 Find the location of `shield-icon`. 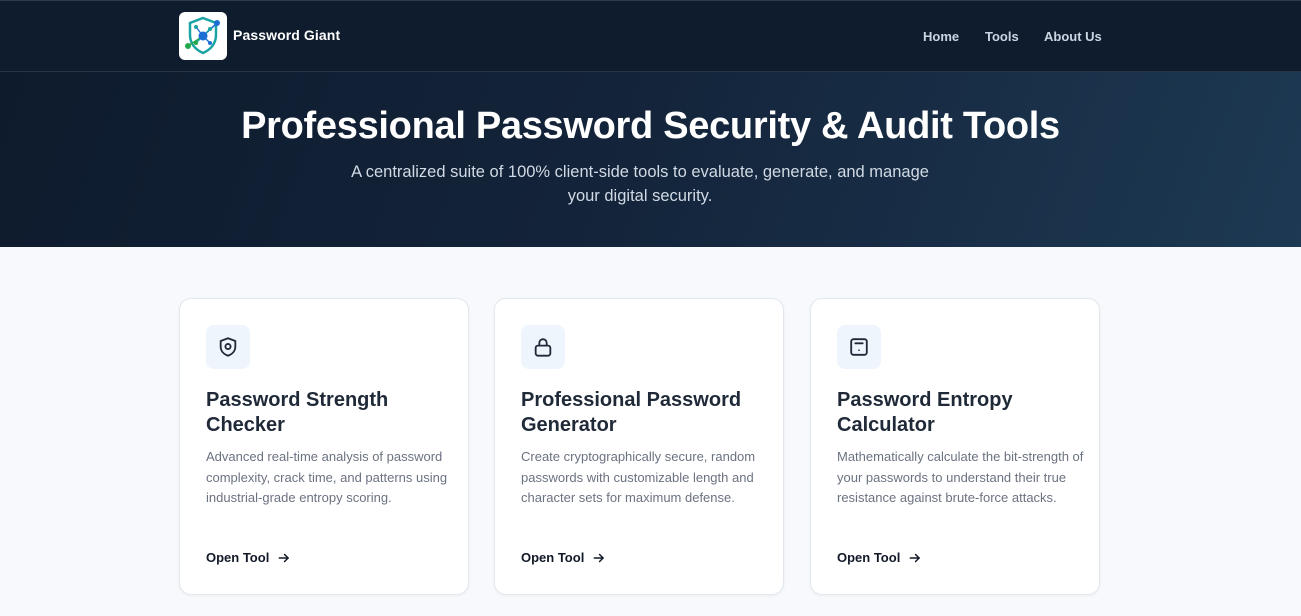

shield-icon is located at coordinates (228, 347).